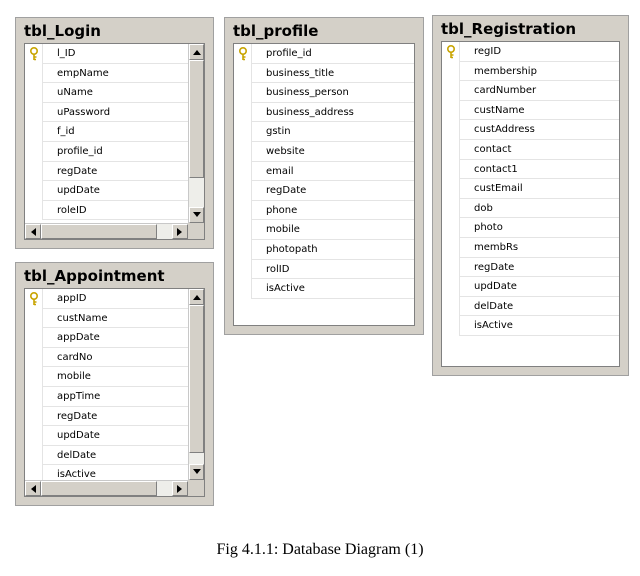 The width and height of the screenshot is (640, 576). Describe the element at coordinates (106, 357) in the screenshot. I see `column-row: cardNo` at that location.